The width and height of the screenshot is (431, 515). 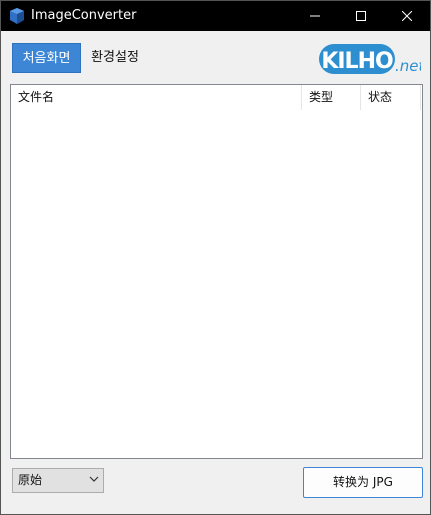 I want to click on minimize-button, so click(x=315, y=16).